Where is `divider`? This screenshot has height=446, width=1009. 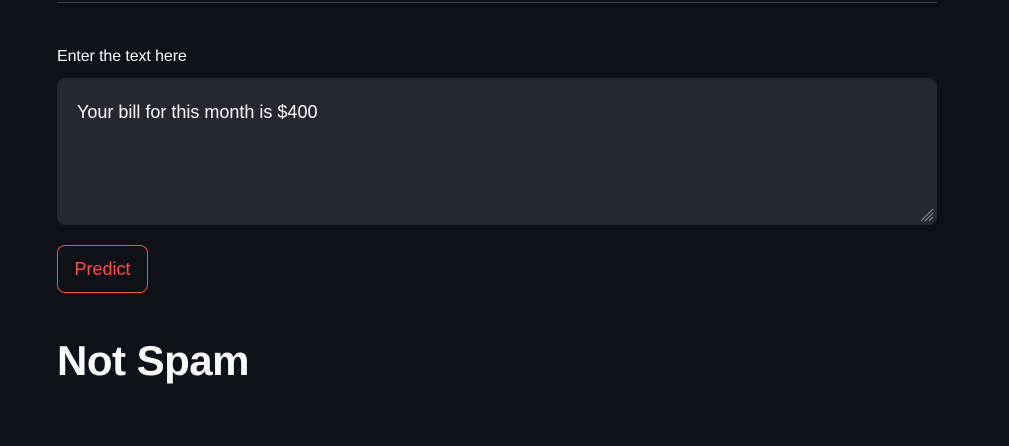 divider is located at coordinates (497, 2).